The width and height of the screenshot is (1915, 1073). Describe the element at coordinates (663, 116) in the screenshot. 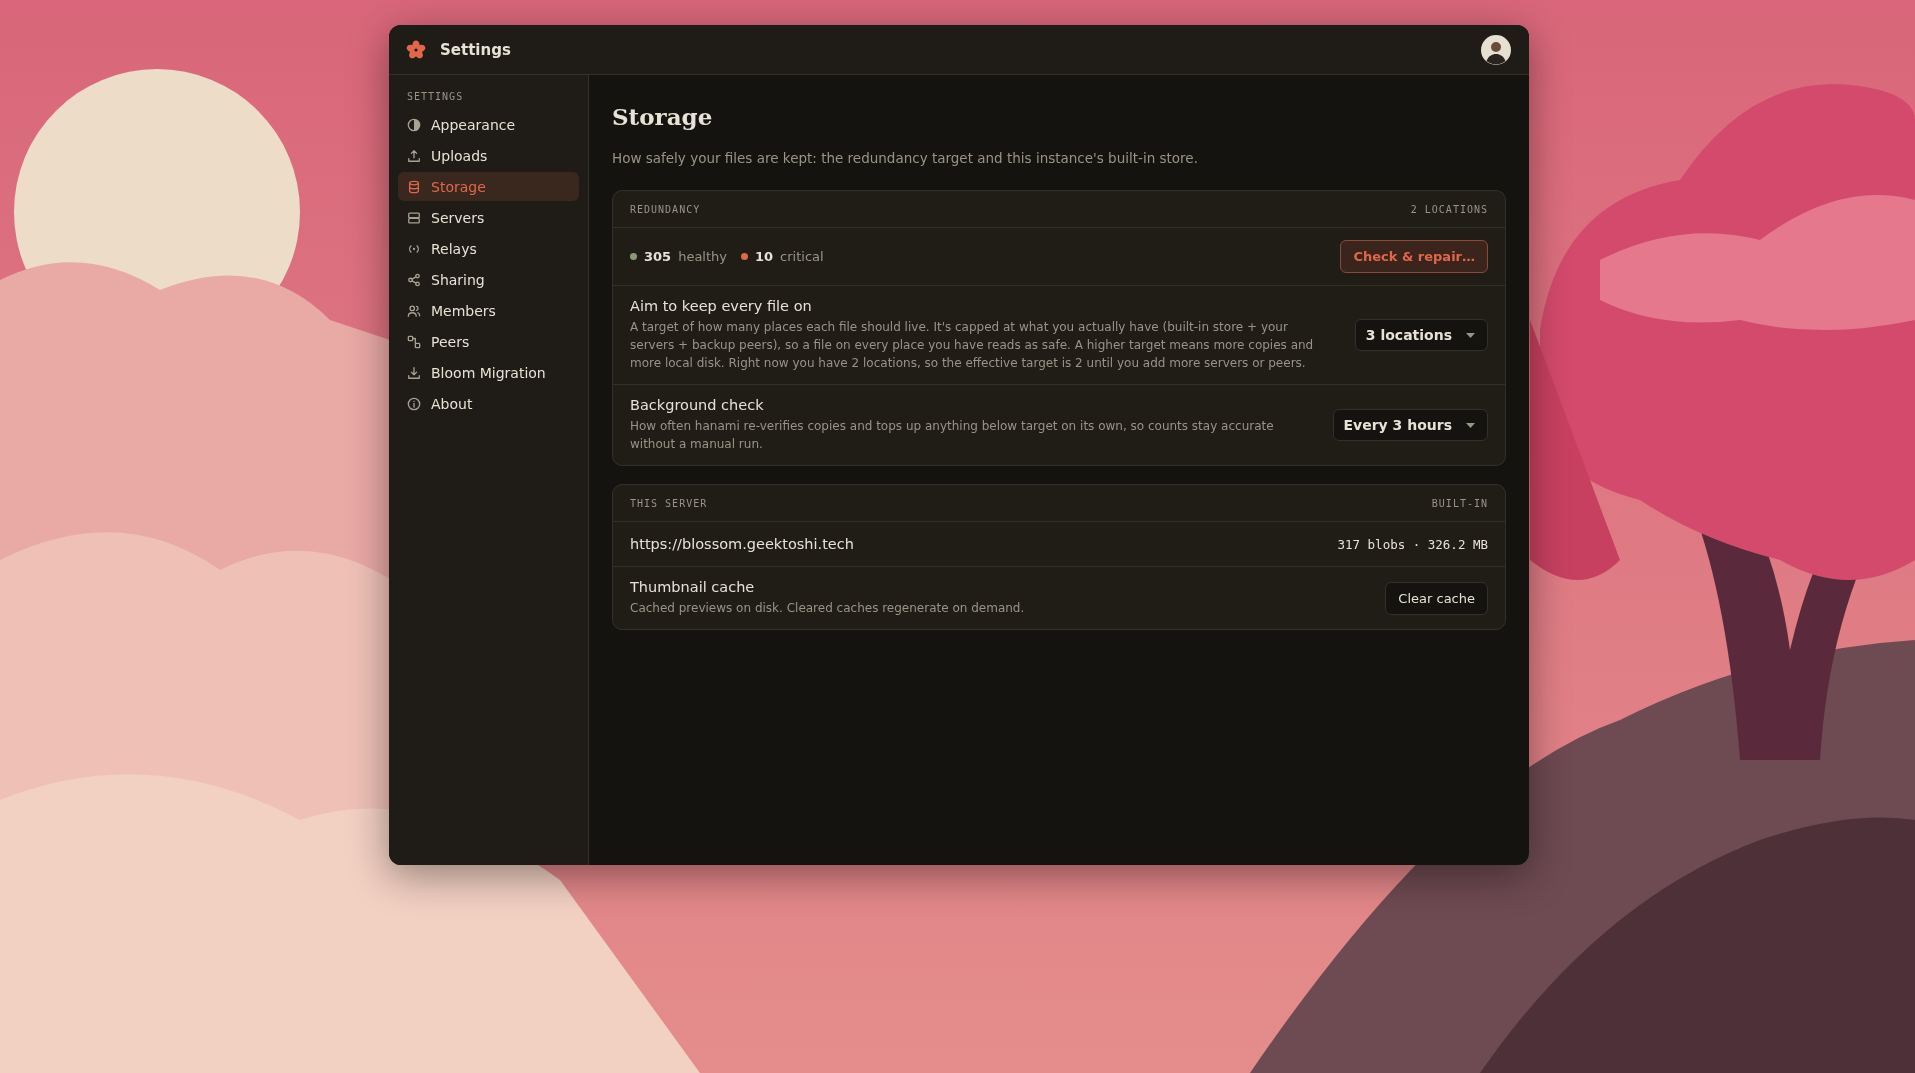

I see `page-title: Storage` at that location.